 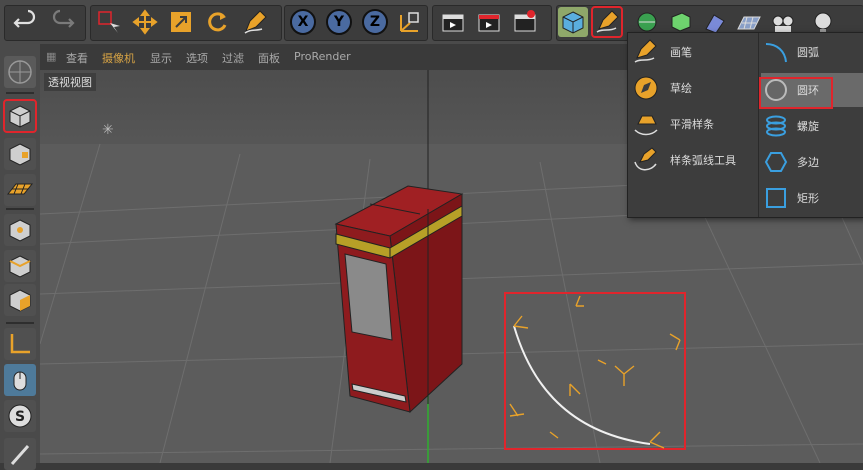 I want to click on render-picture-viewer-button, so click(x=489, y=22).